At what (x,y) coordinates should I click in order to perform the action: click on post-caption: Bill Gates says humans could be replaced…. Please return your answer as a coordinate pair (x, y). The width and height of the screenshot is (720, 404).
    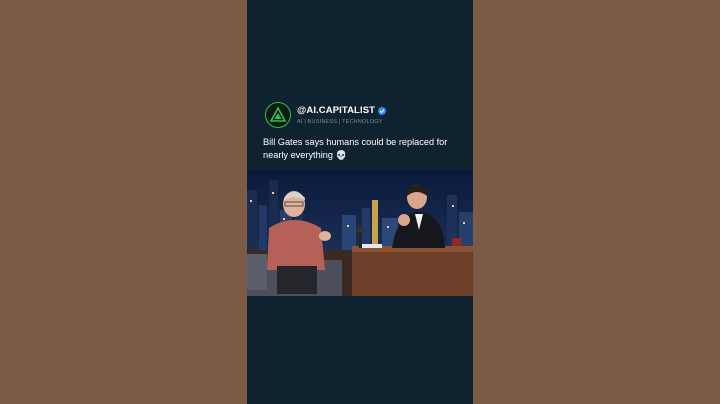
    Looking at the image, I should click on (363, 149).